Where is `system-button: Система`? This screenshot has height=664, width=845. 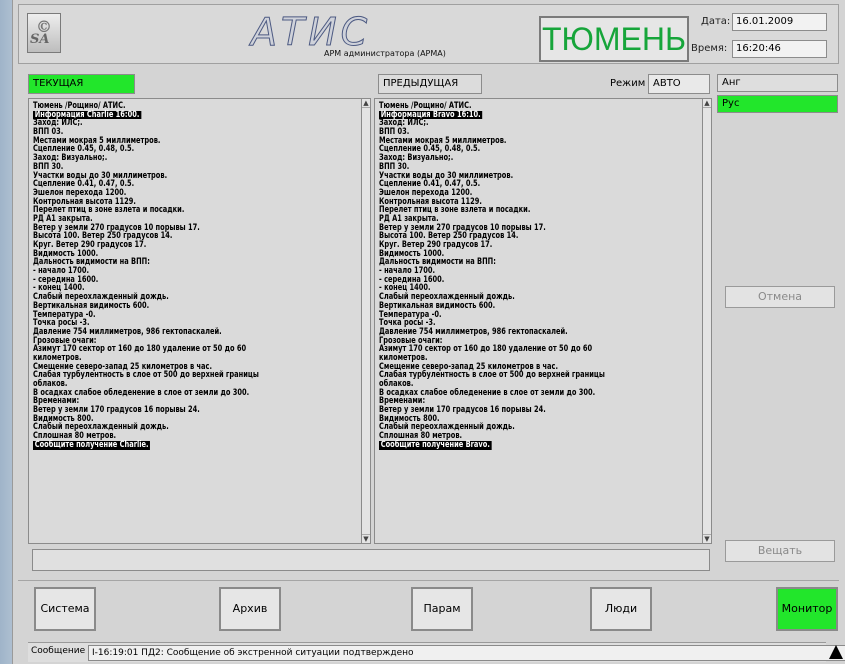 system-button: Система is located at coordinates (65, 609).